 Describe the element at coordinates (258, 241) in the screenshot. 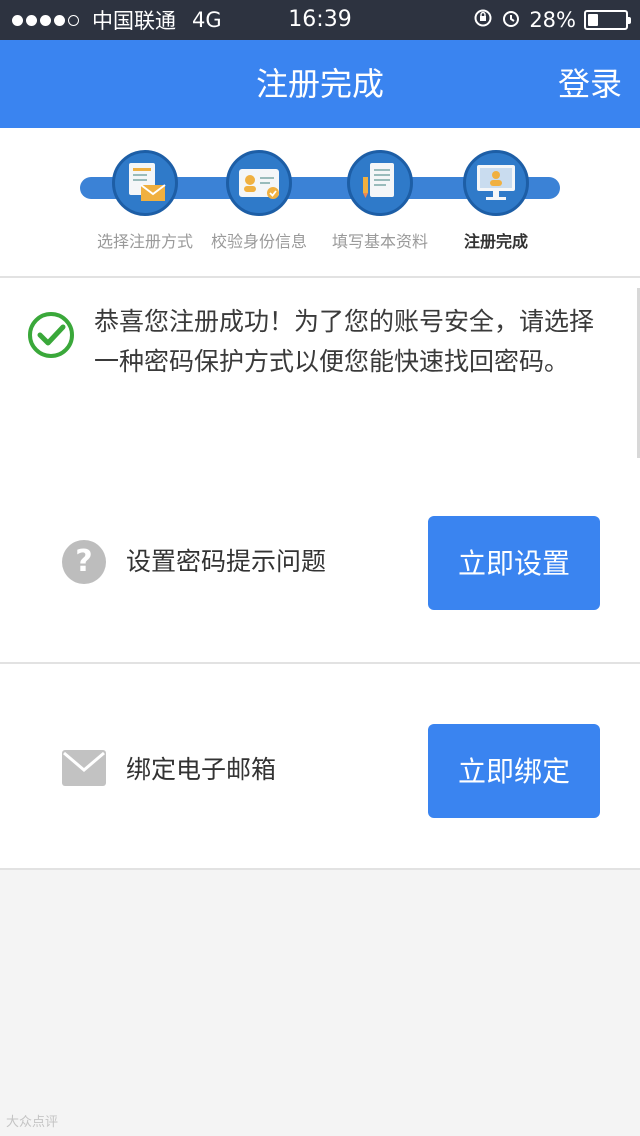

I see `step-label: 校验身份信息` at that location.